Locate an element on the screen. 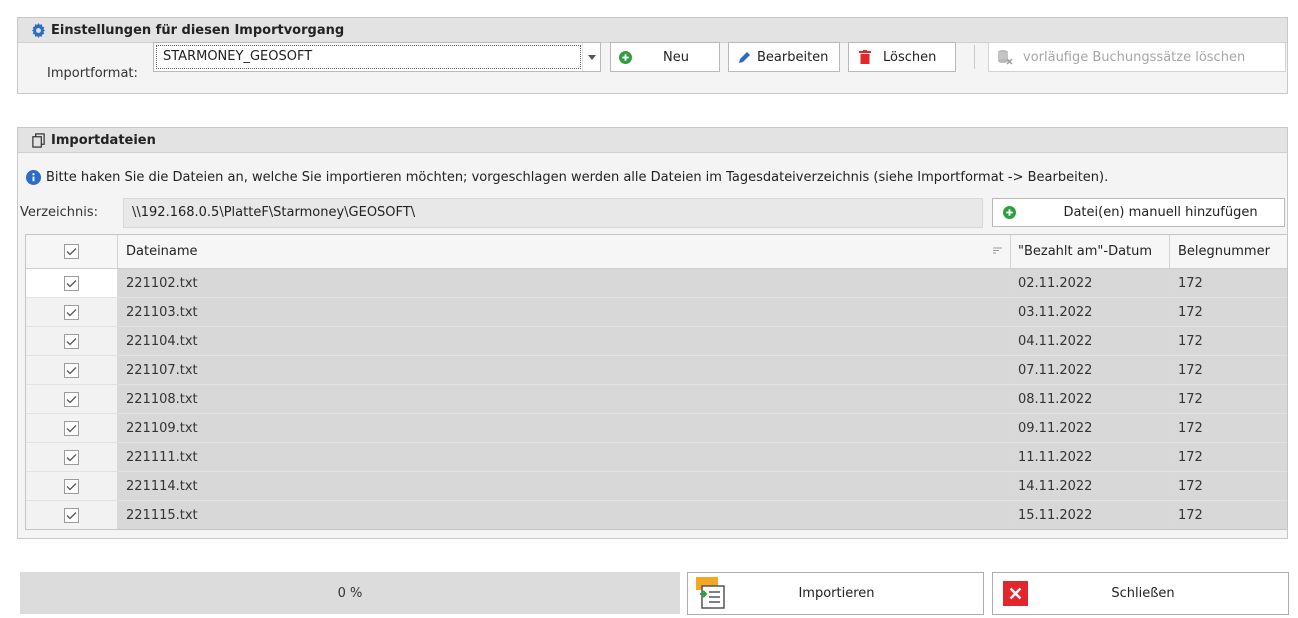 This screenshot has width=1298, height=618. select-all-checkbox is located at coordinates (71, 251).